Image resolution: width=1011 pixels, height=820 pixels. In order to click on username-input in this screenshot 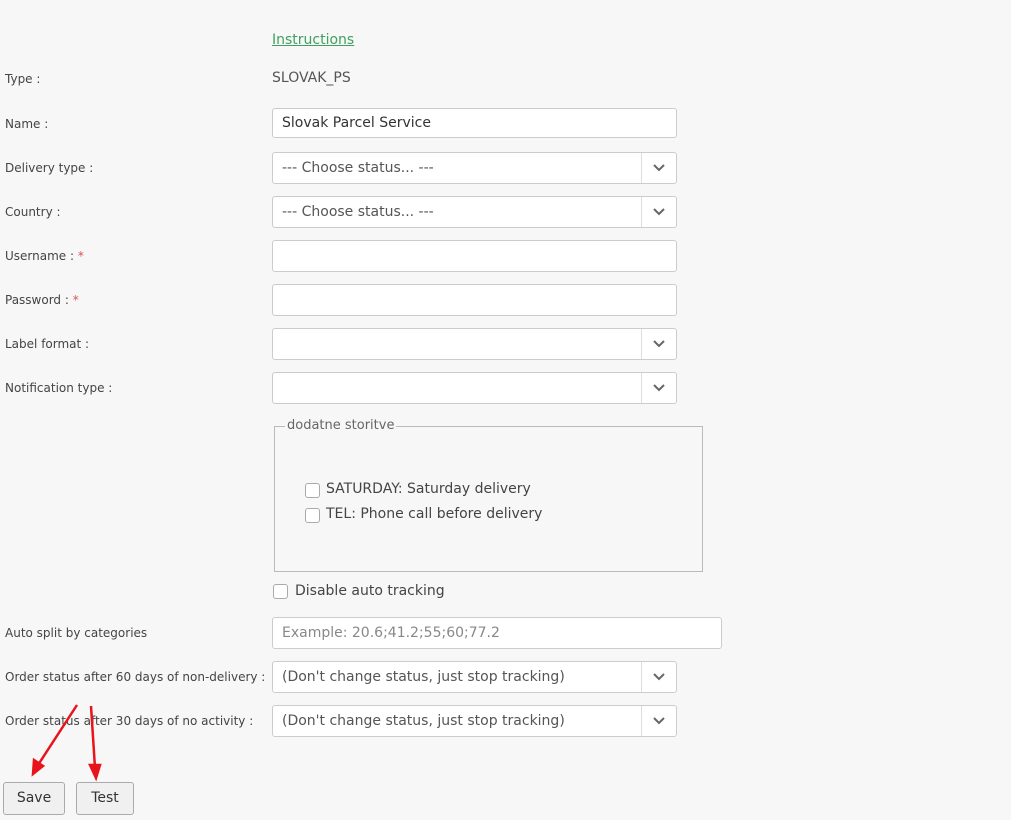, I will do `click(474, 256)`.